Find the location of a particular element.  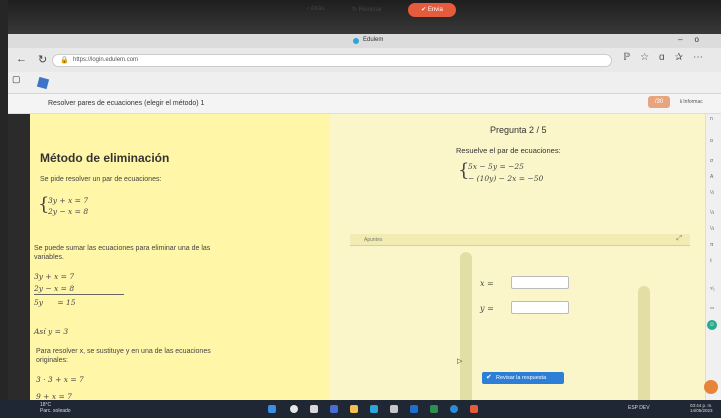

sidebar-symbol: π is located at coordinates (711, 245).